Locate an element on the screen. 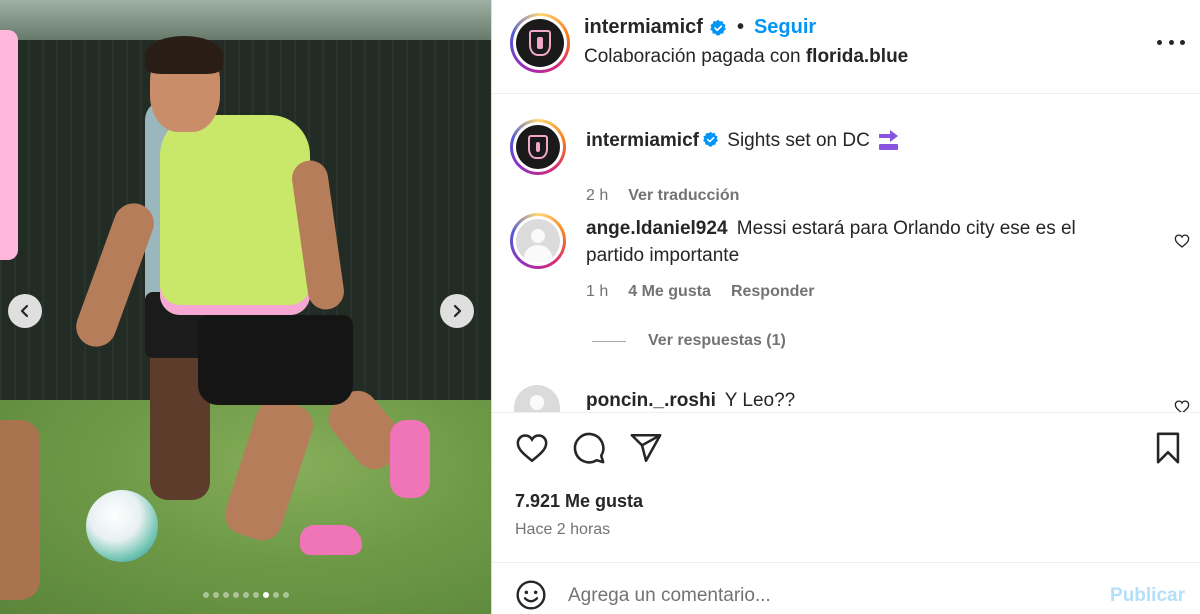 This screenshot has height=614, width=1200. comment-username: ange.ldaniel924 is located at coordinates (657, 228).